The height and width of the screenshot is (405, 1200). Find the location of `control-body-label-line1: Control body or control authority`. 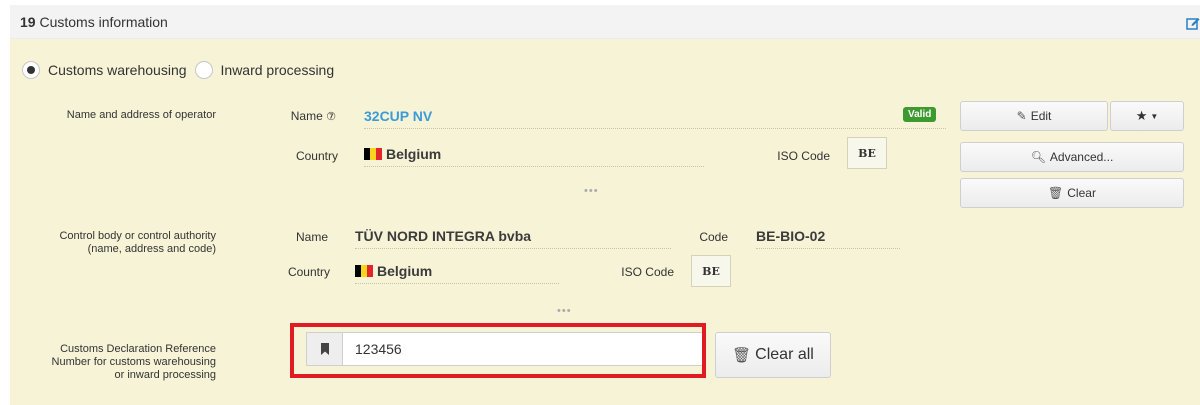

control-body-label-line1: Control body or control authority is located at coordinates (137, 236).